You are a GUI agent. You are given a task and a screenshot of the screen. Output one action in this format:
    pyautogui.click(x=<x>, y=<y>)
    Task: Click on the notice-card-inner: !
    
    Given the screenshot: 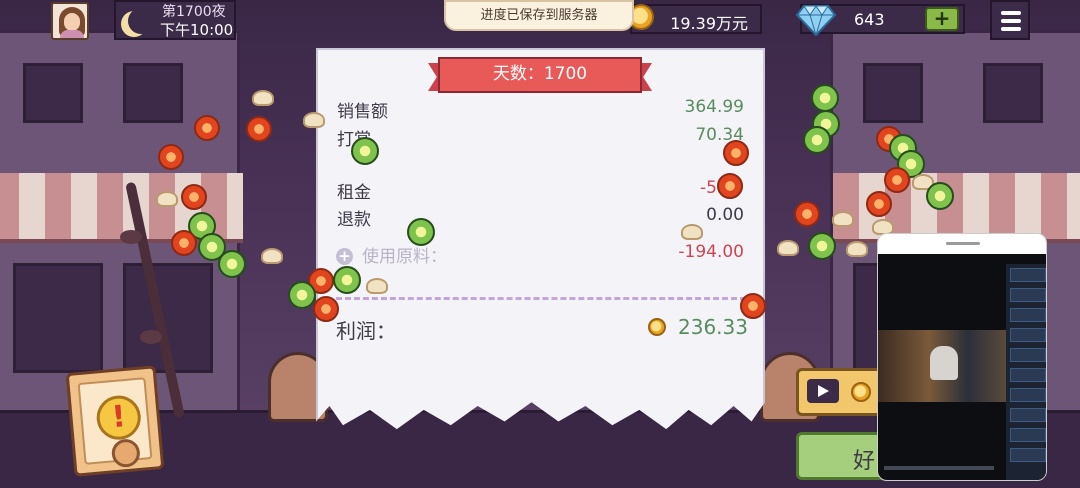 What is the action you would take?
    pyautogui.click(x=115, y=423)
    